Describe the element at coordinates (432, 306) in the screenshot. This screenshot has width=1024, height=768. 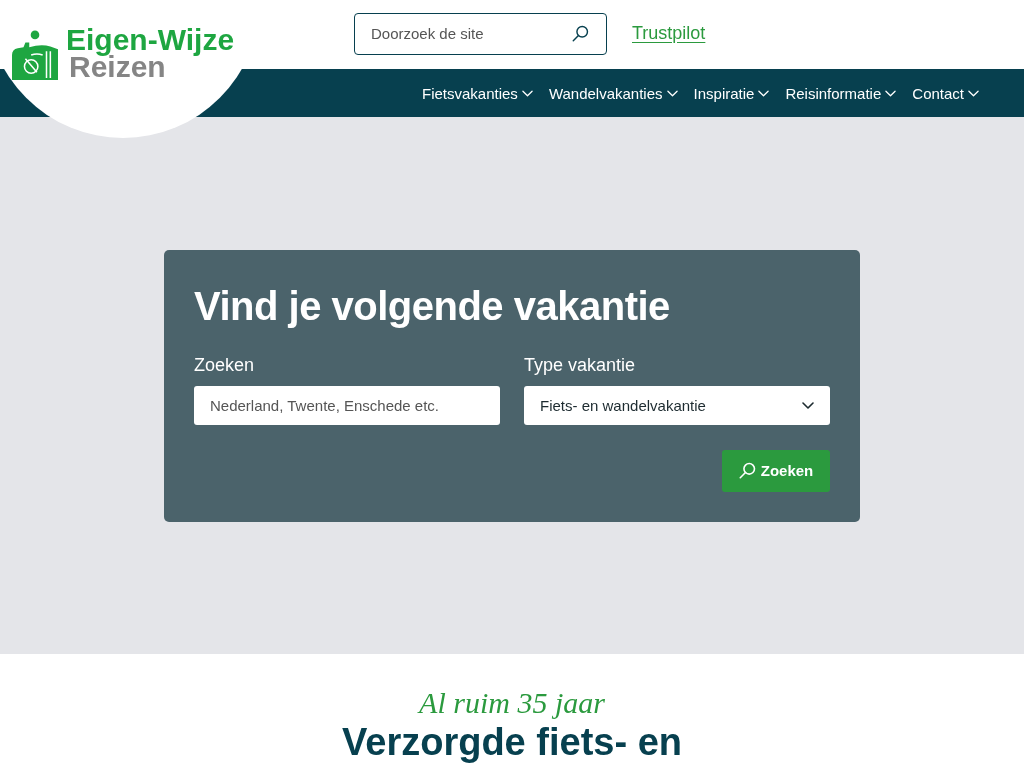
I see `panel-title: Vind je volgende vakantie` at that location.